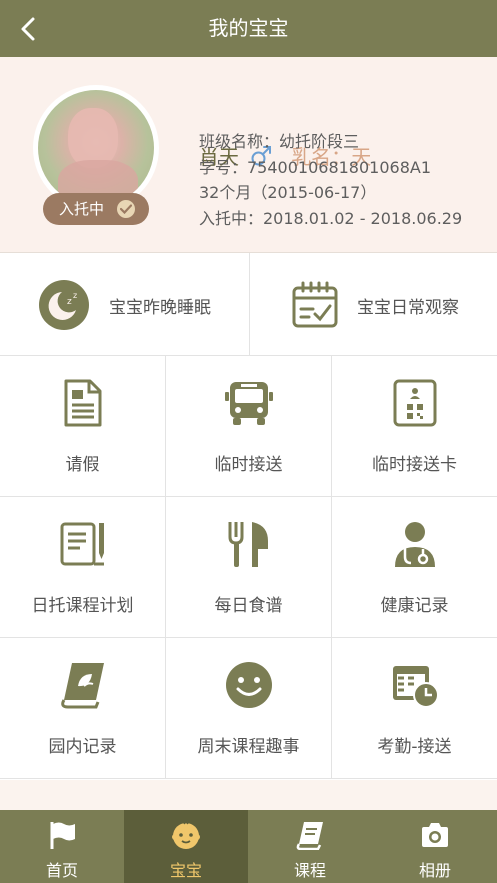  What do you see at coordinates (82, 465) in the screenshot?
I see `leave-request-label: 请假` at bounding box center [82, 465].